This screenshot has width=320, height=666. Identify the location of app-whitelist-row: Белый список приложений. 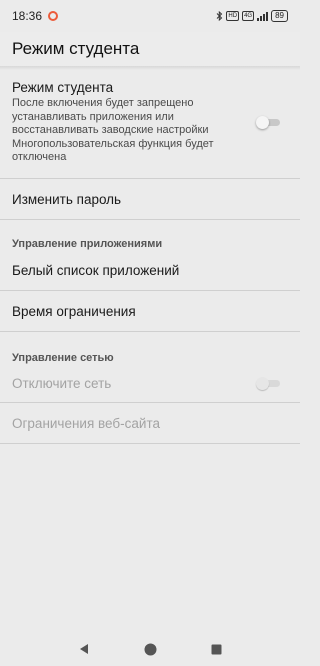
(150, 270).